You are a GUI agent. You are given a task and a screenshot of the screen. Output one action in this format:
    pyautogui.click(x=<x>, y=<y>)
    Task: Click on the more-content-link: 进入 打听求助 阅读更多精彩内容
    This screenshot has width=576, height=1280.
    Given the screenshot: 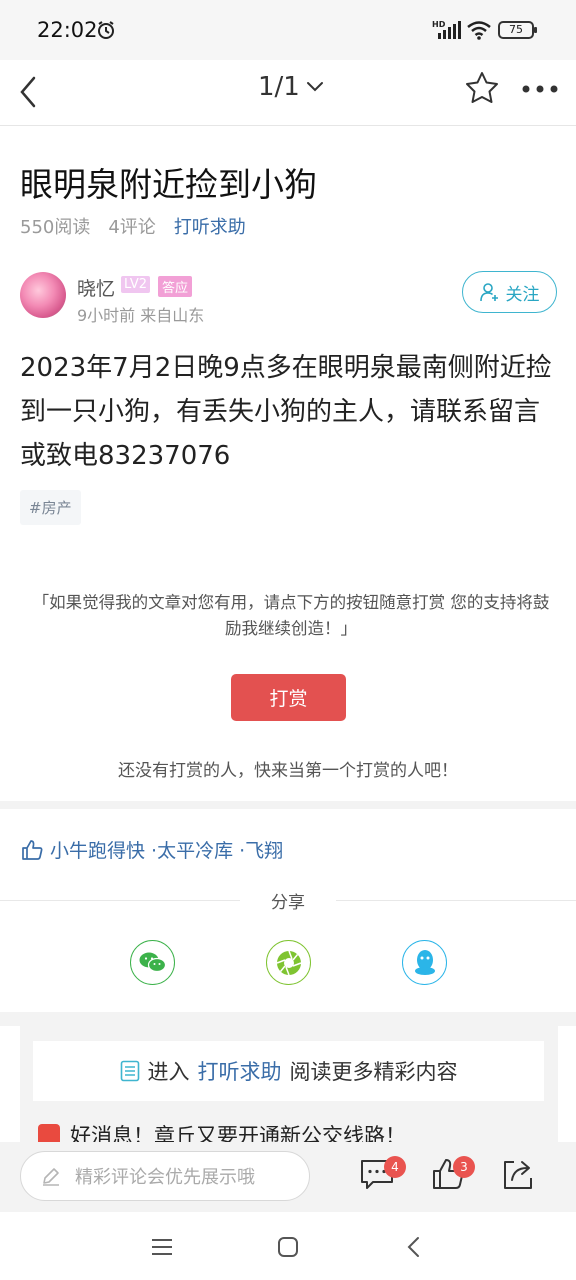 What is the action you would take?
    pyautogui.click(x=288, y=1071)
    